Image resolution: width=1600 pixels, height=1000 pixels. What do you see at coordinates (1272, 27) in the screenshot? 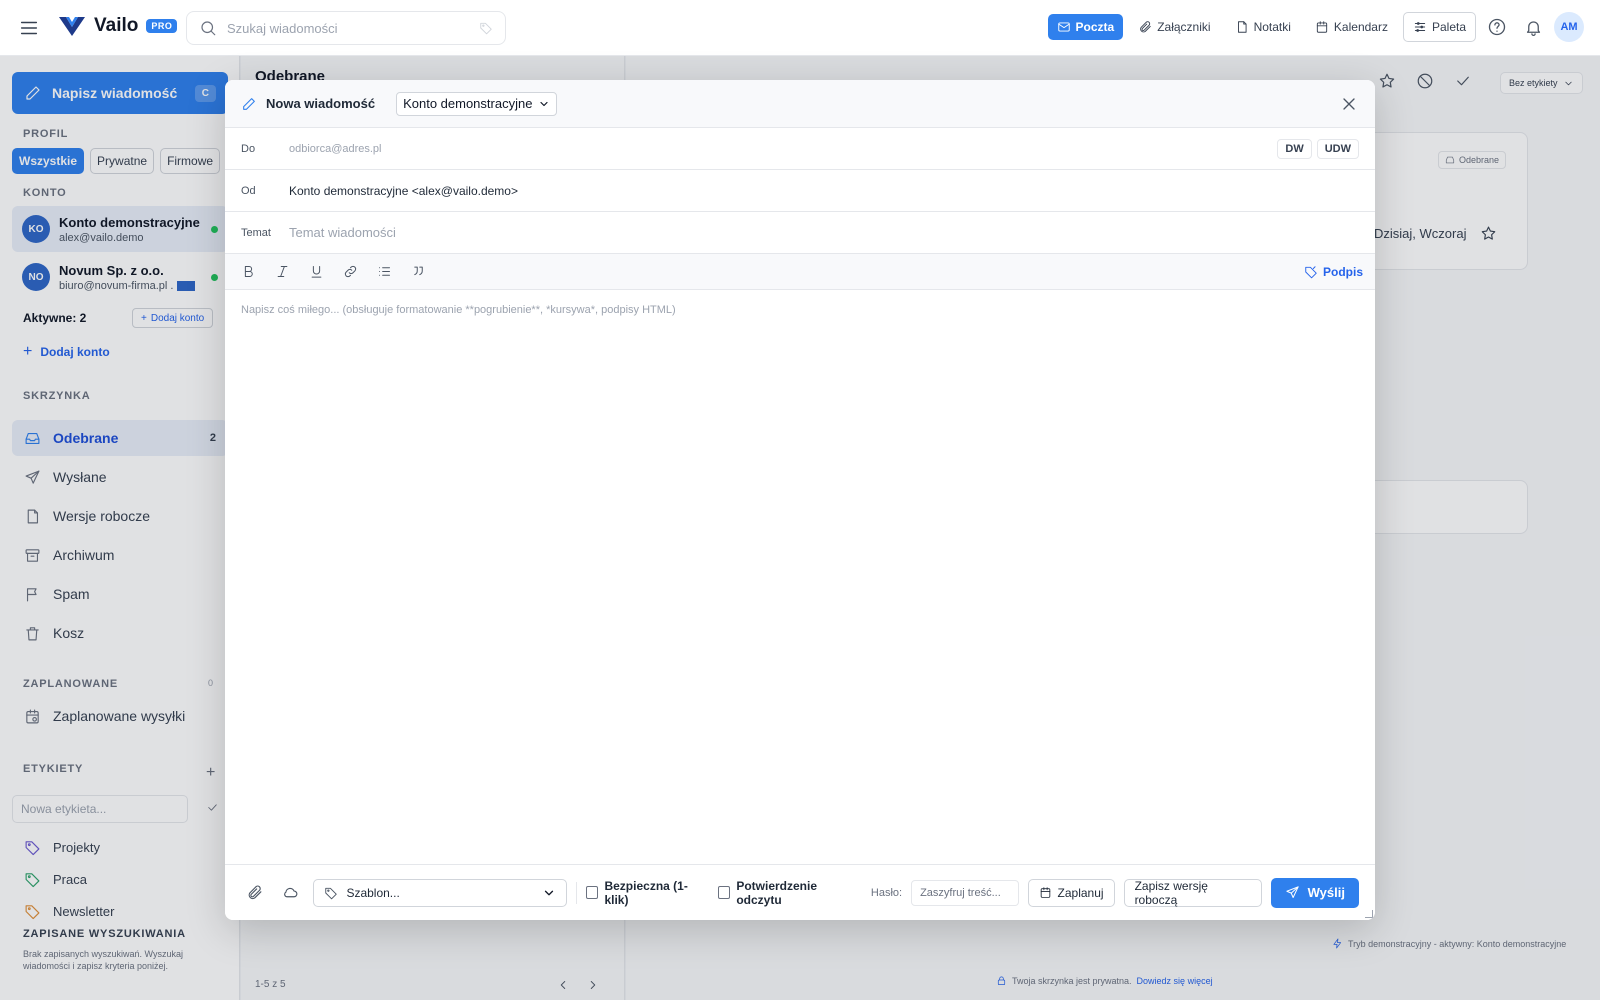
I see `nav-notes-label: Notatki` at bounding box center [1272, 27].